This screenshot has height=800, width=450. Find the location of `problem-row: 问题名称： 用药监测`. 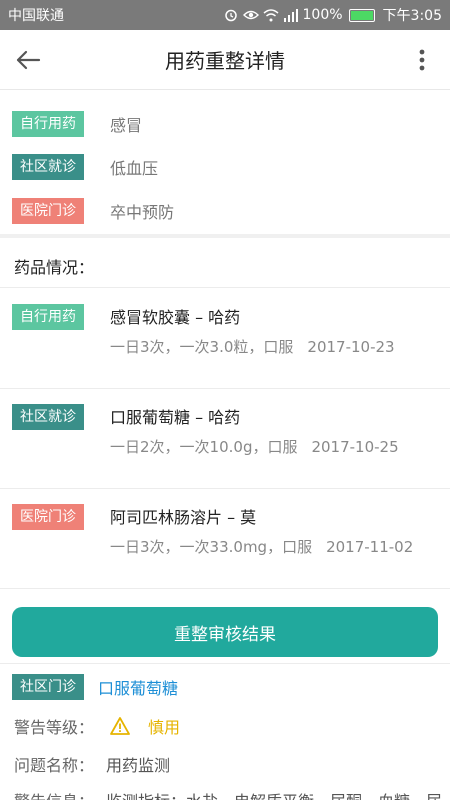

problem-row: 问题名称： 用药监测 is located at coordinates (92, 764).